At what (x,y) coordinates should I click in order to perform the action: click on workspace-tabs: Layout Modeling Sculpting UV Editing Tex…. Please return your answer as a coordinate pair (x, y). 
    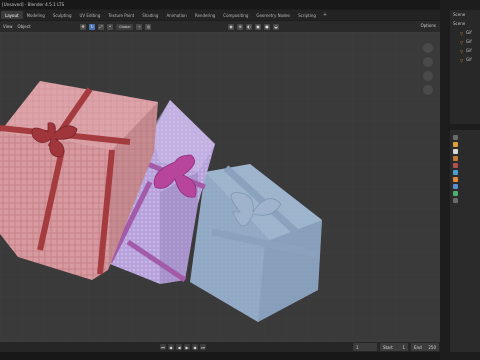
    Looking at the image, I should click on (220, 15).